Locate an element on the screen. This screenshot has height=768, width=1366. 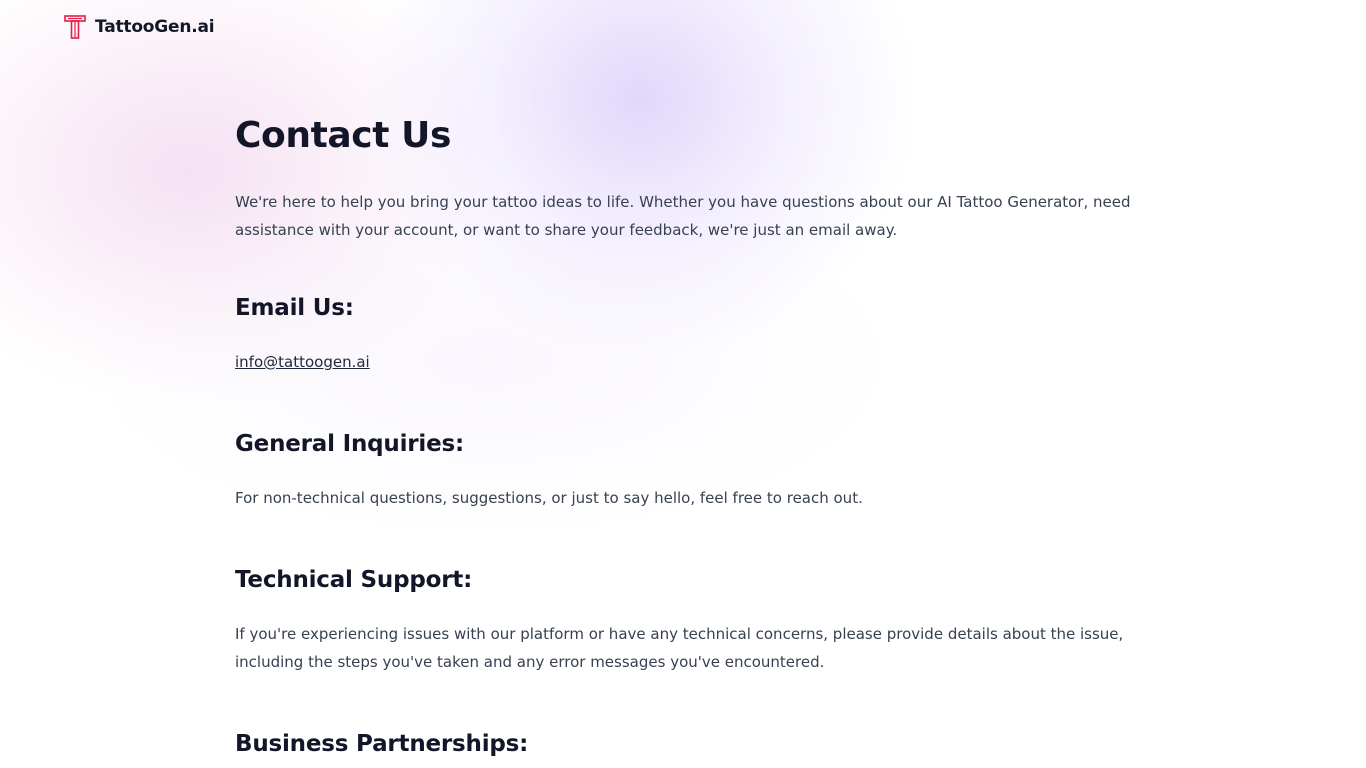
site-header: TattooGen.ai is located at coordinates (139, 27).